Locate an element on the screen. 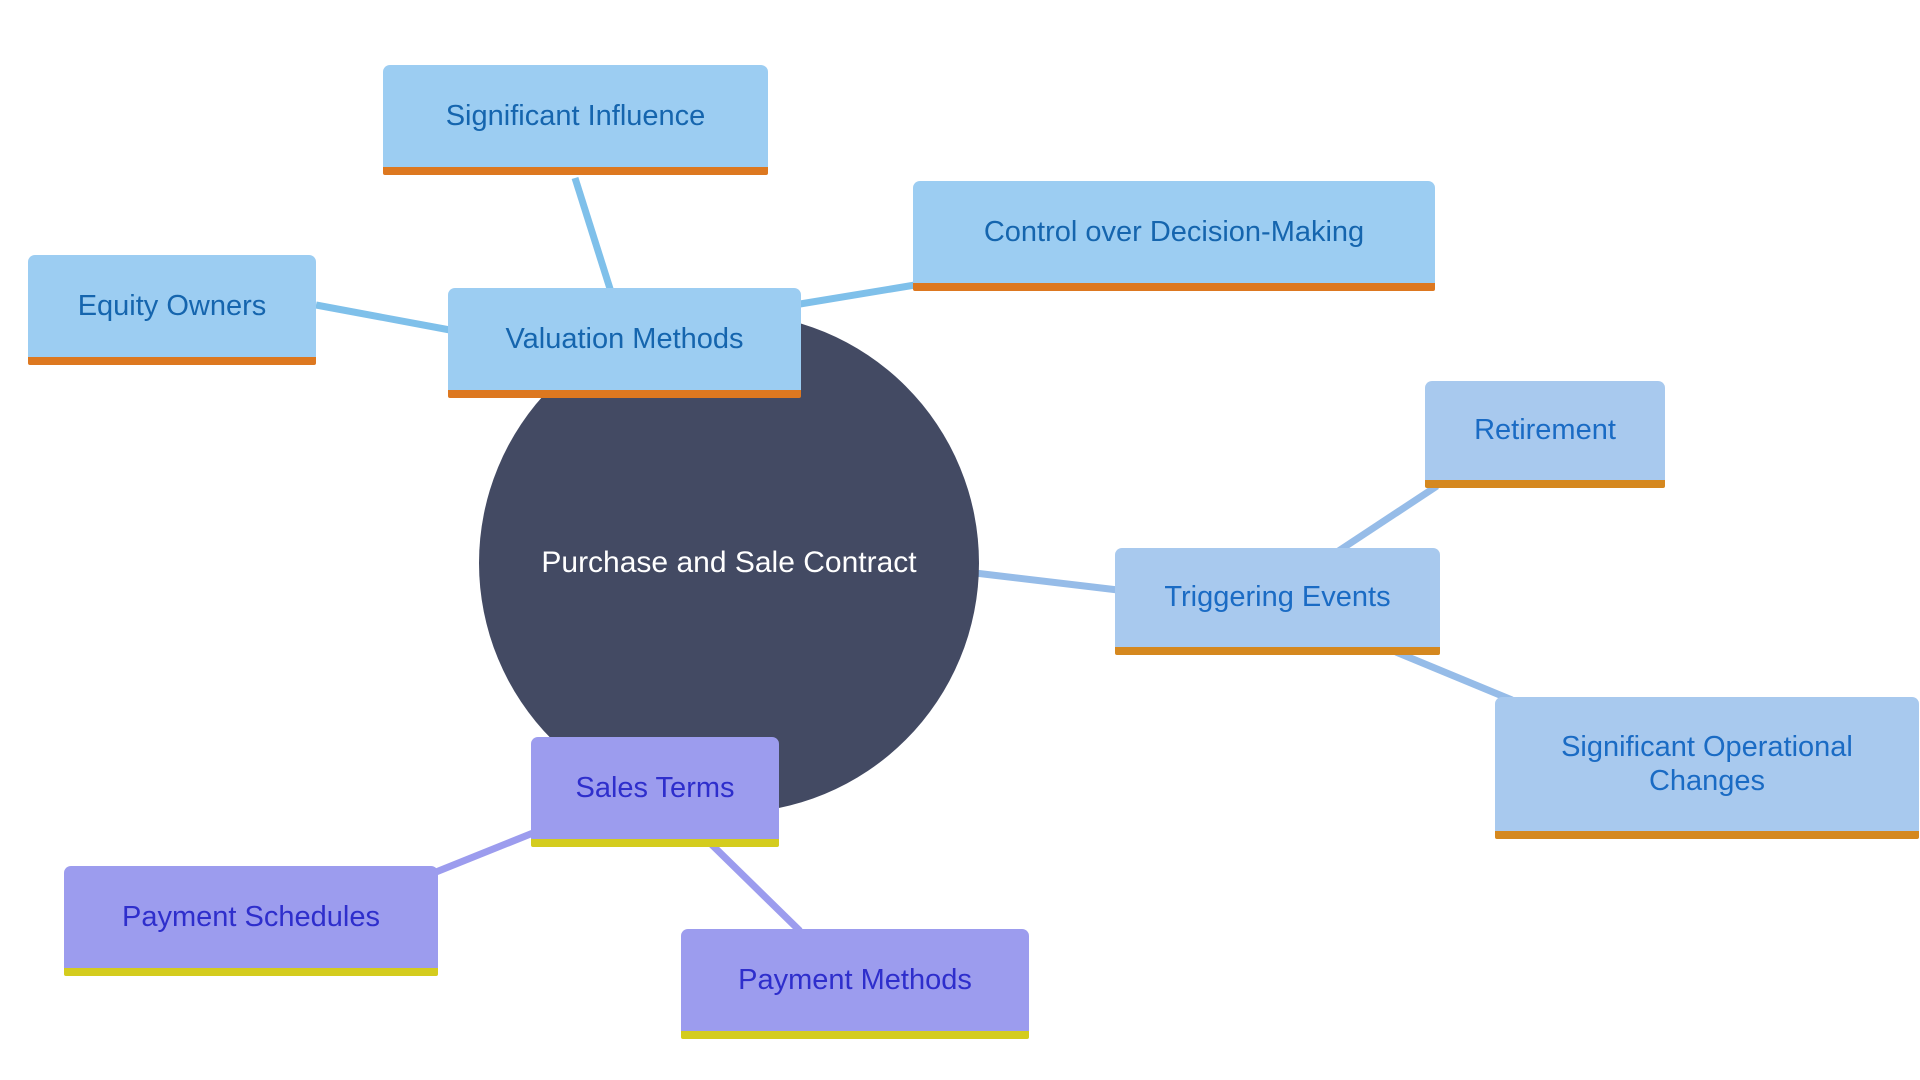 Image resolution: width=1920 pixels, height=1080 pixels. node-control-over-decision-making: Control over Decision-Making is located at coordinates (1174, 236).